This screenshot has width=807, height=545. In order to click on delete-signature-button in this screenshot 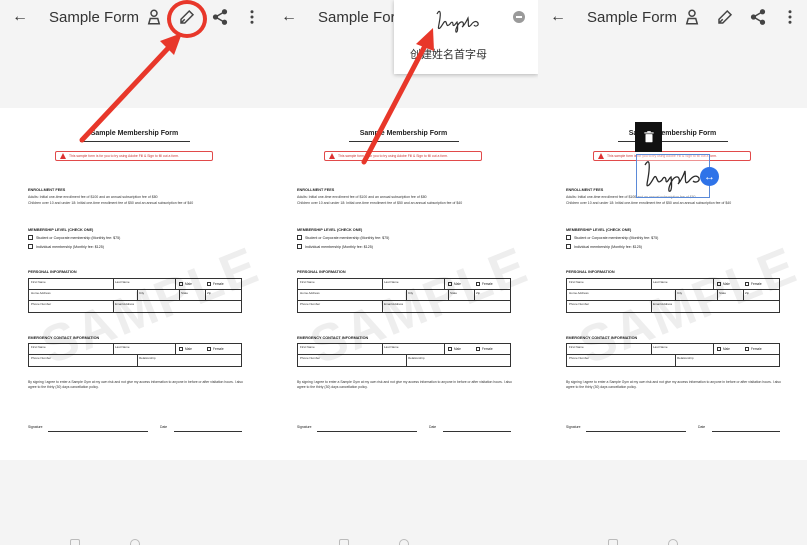, I will do `click(648, 137)`.